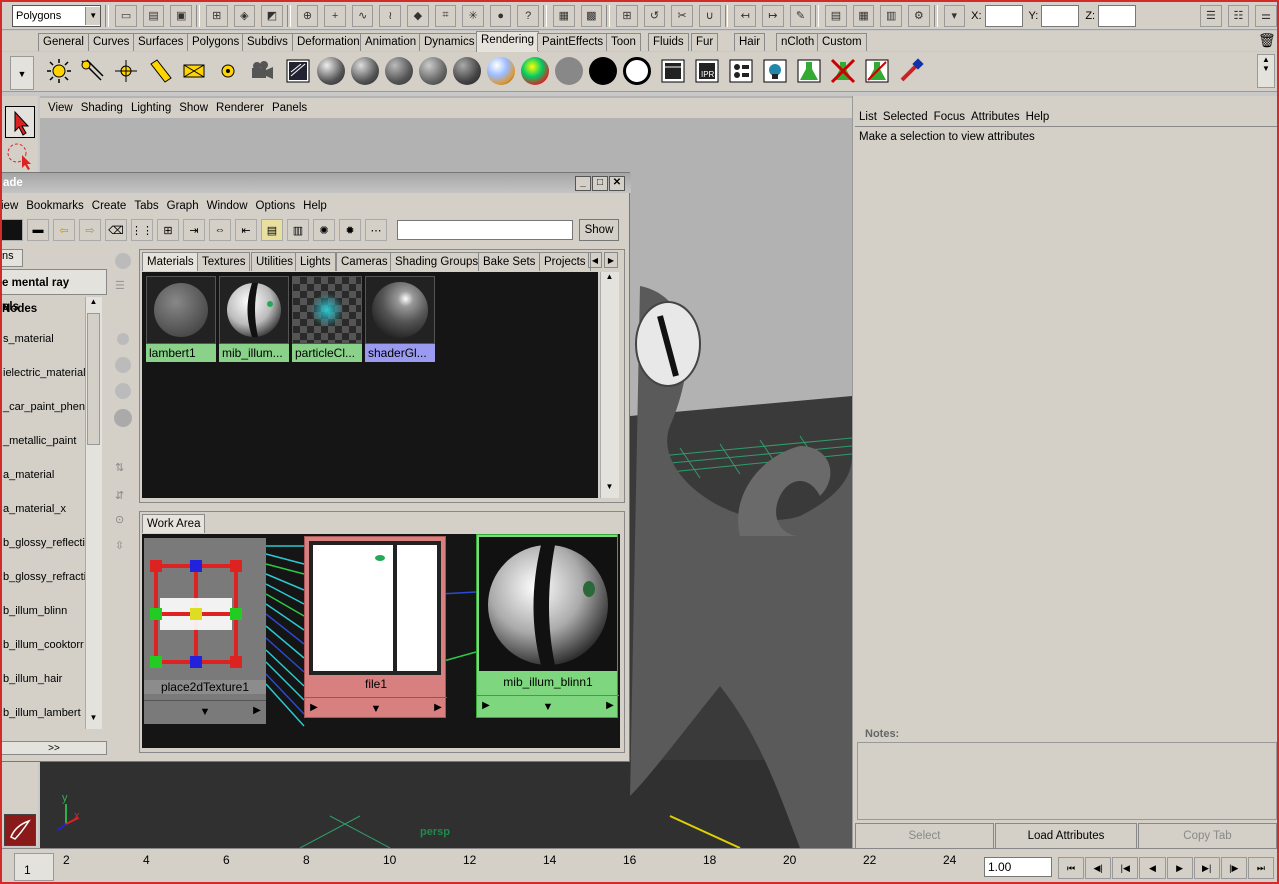 The image size is (1279, 884). I want to click on shelf-tab-subdivs: Subdivs, so click(267, 42).